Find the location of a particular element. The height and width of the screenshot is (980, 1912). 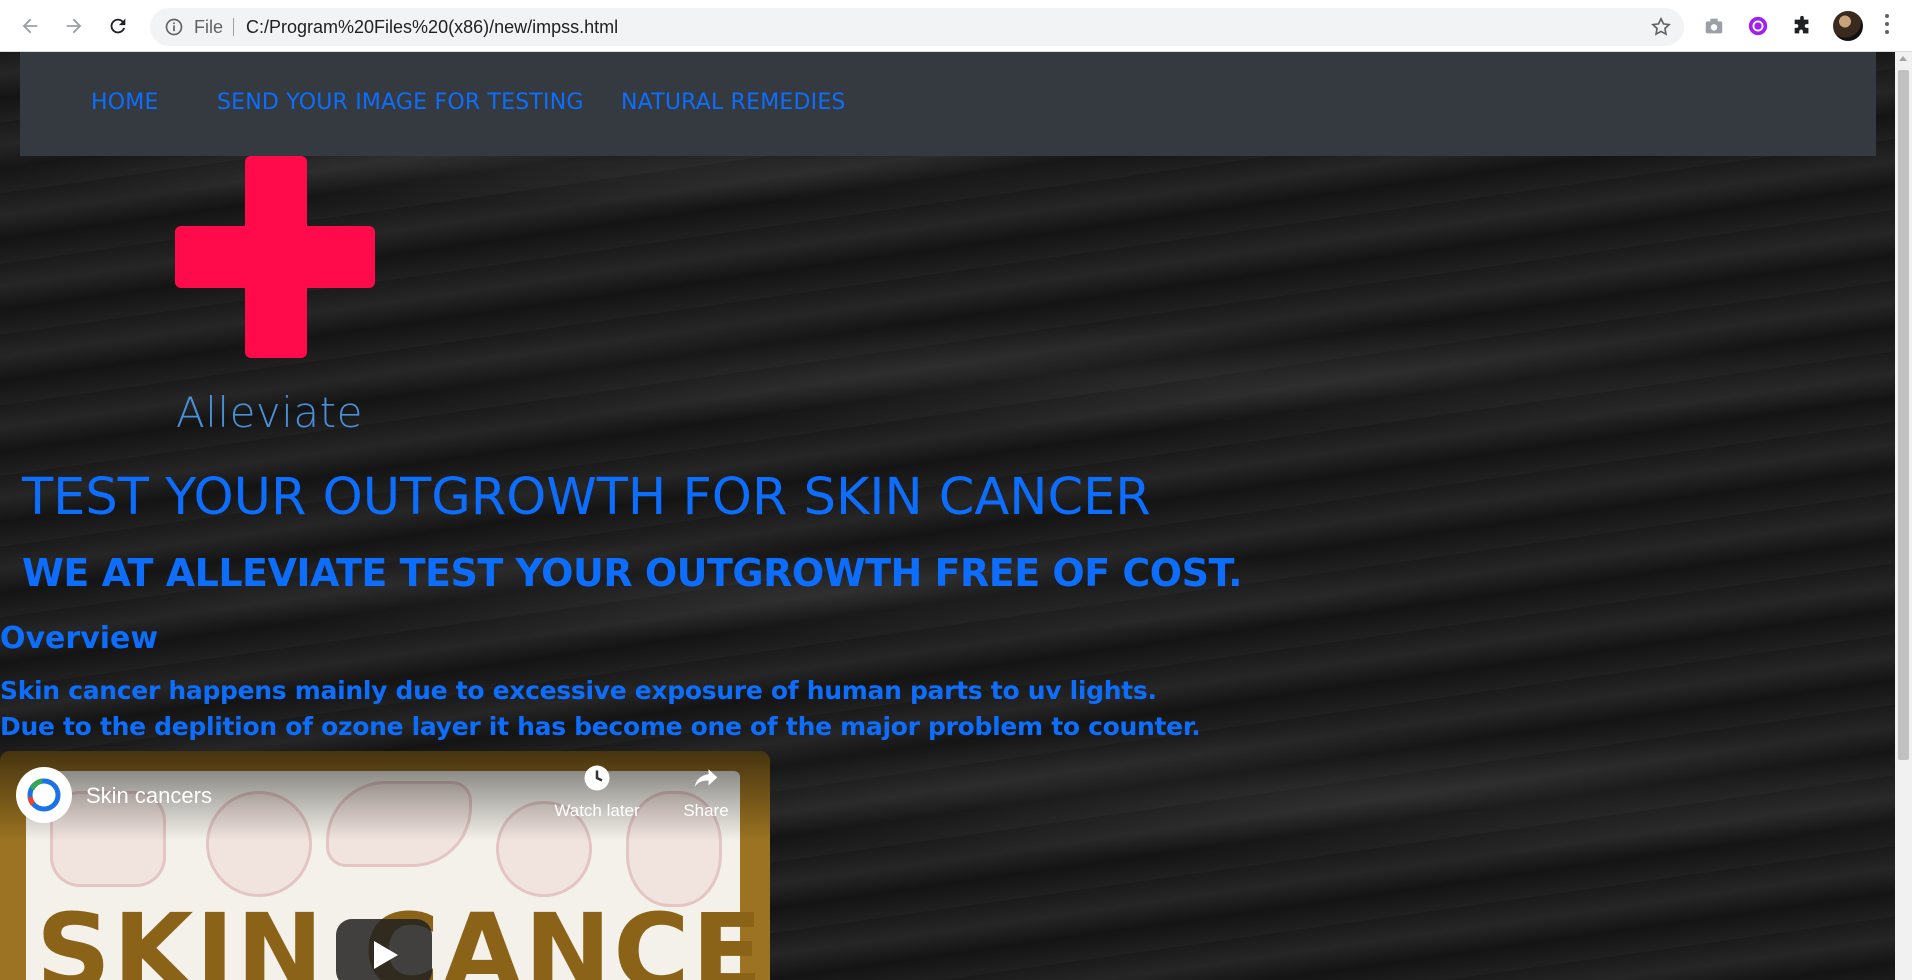

info-icon is located at coordinates (174, 29).